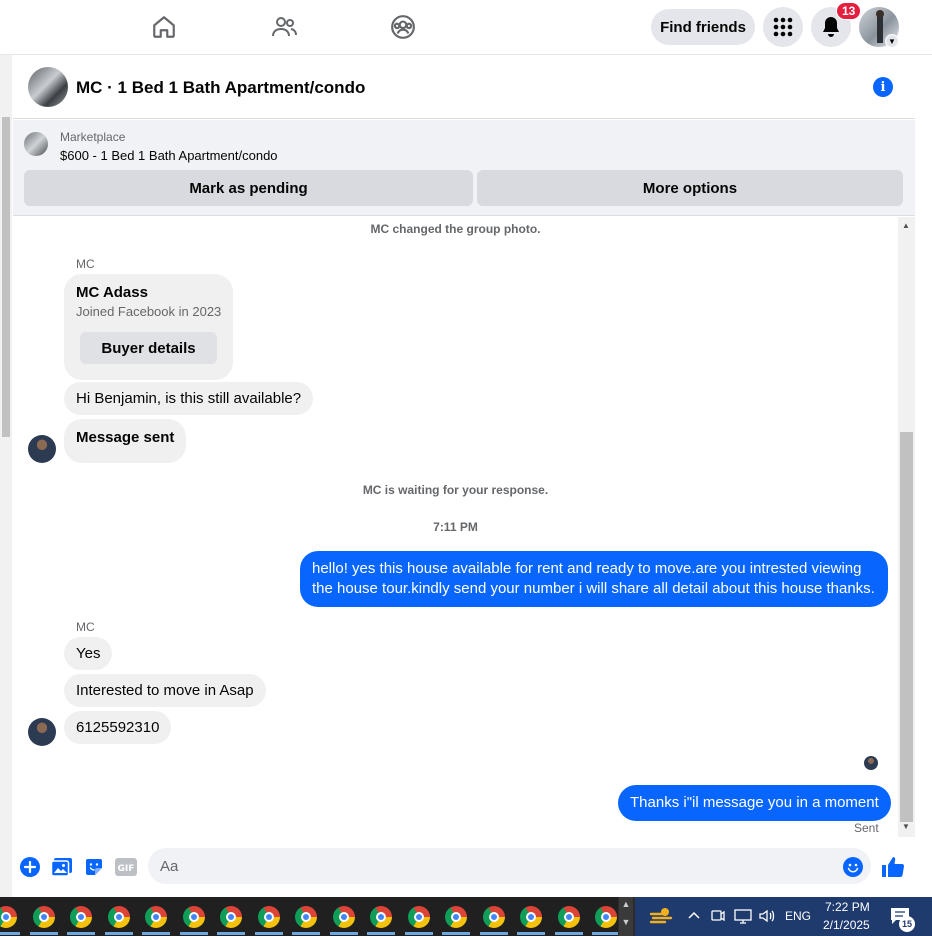 Image resolution: width=932 pixels, height=936 pixels. I want to click on gif-icon: GIF, so click(126, 867).